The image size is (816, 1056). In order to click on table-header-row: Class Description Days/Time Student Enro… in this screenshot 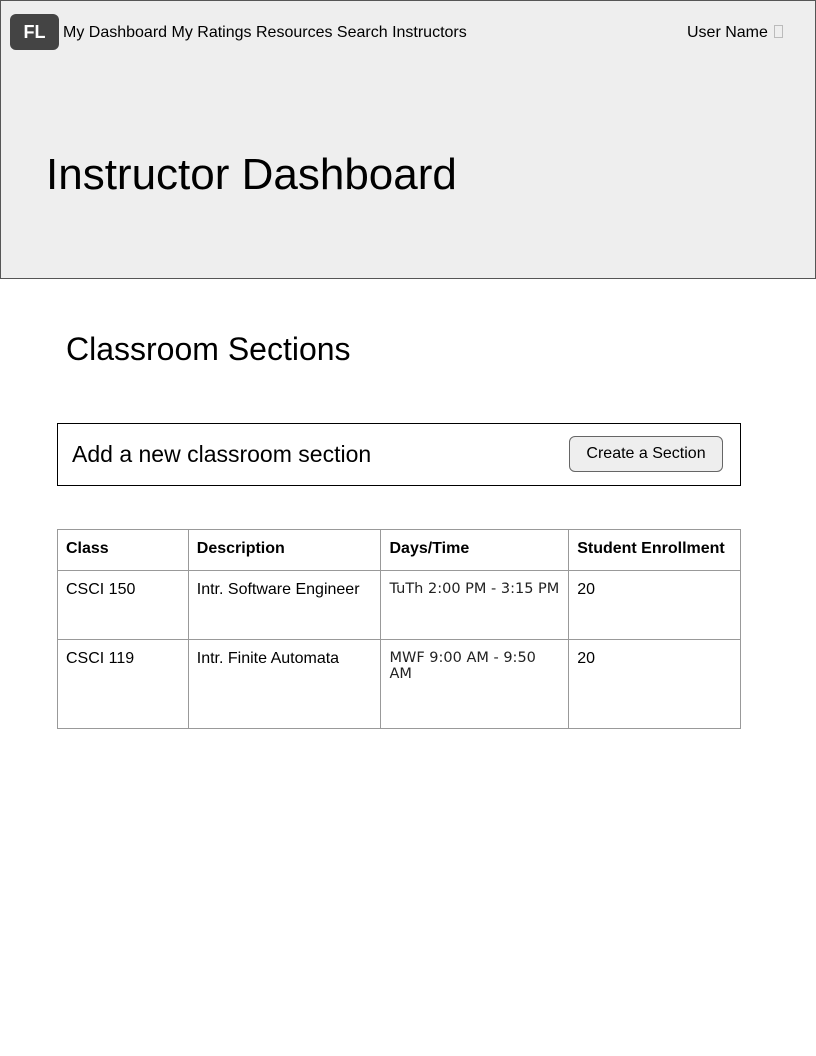, I will do `click(399, 550)`.